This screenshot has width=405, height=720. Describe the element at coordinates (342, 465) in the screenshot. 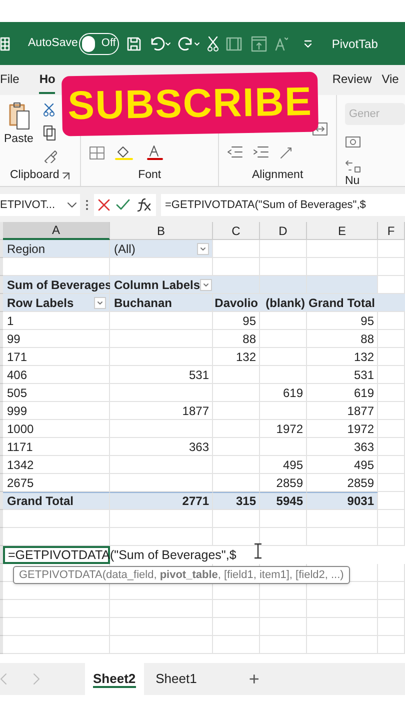

I see `table-cell: 495` at that location.